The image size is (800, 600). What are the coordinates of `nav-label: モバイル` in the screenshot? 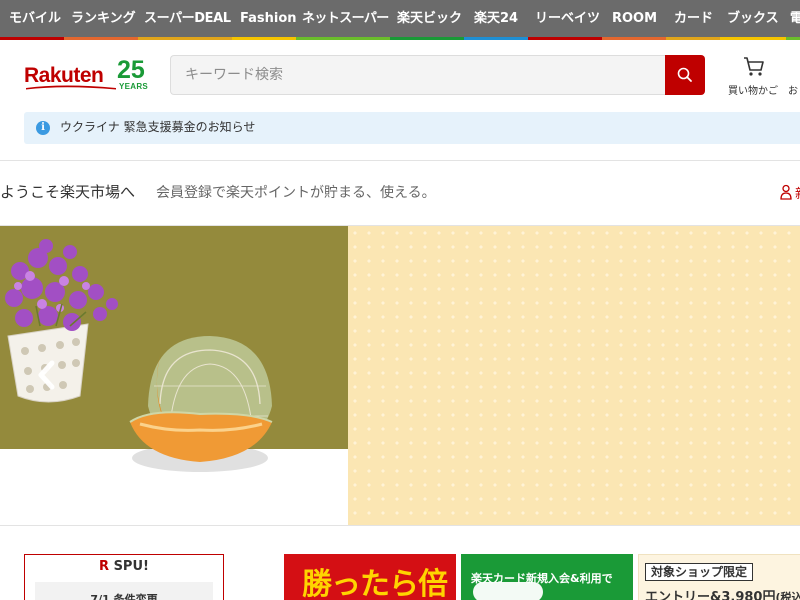 It's located at (35, 18).